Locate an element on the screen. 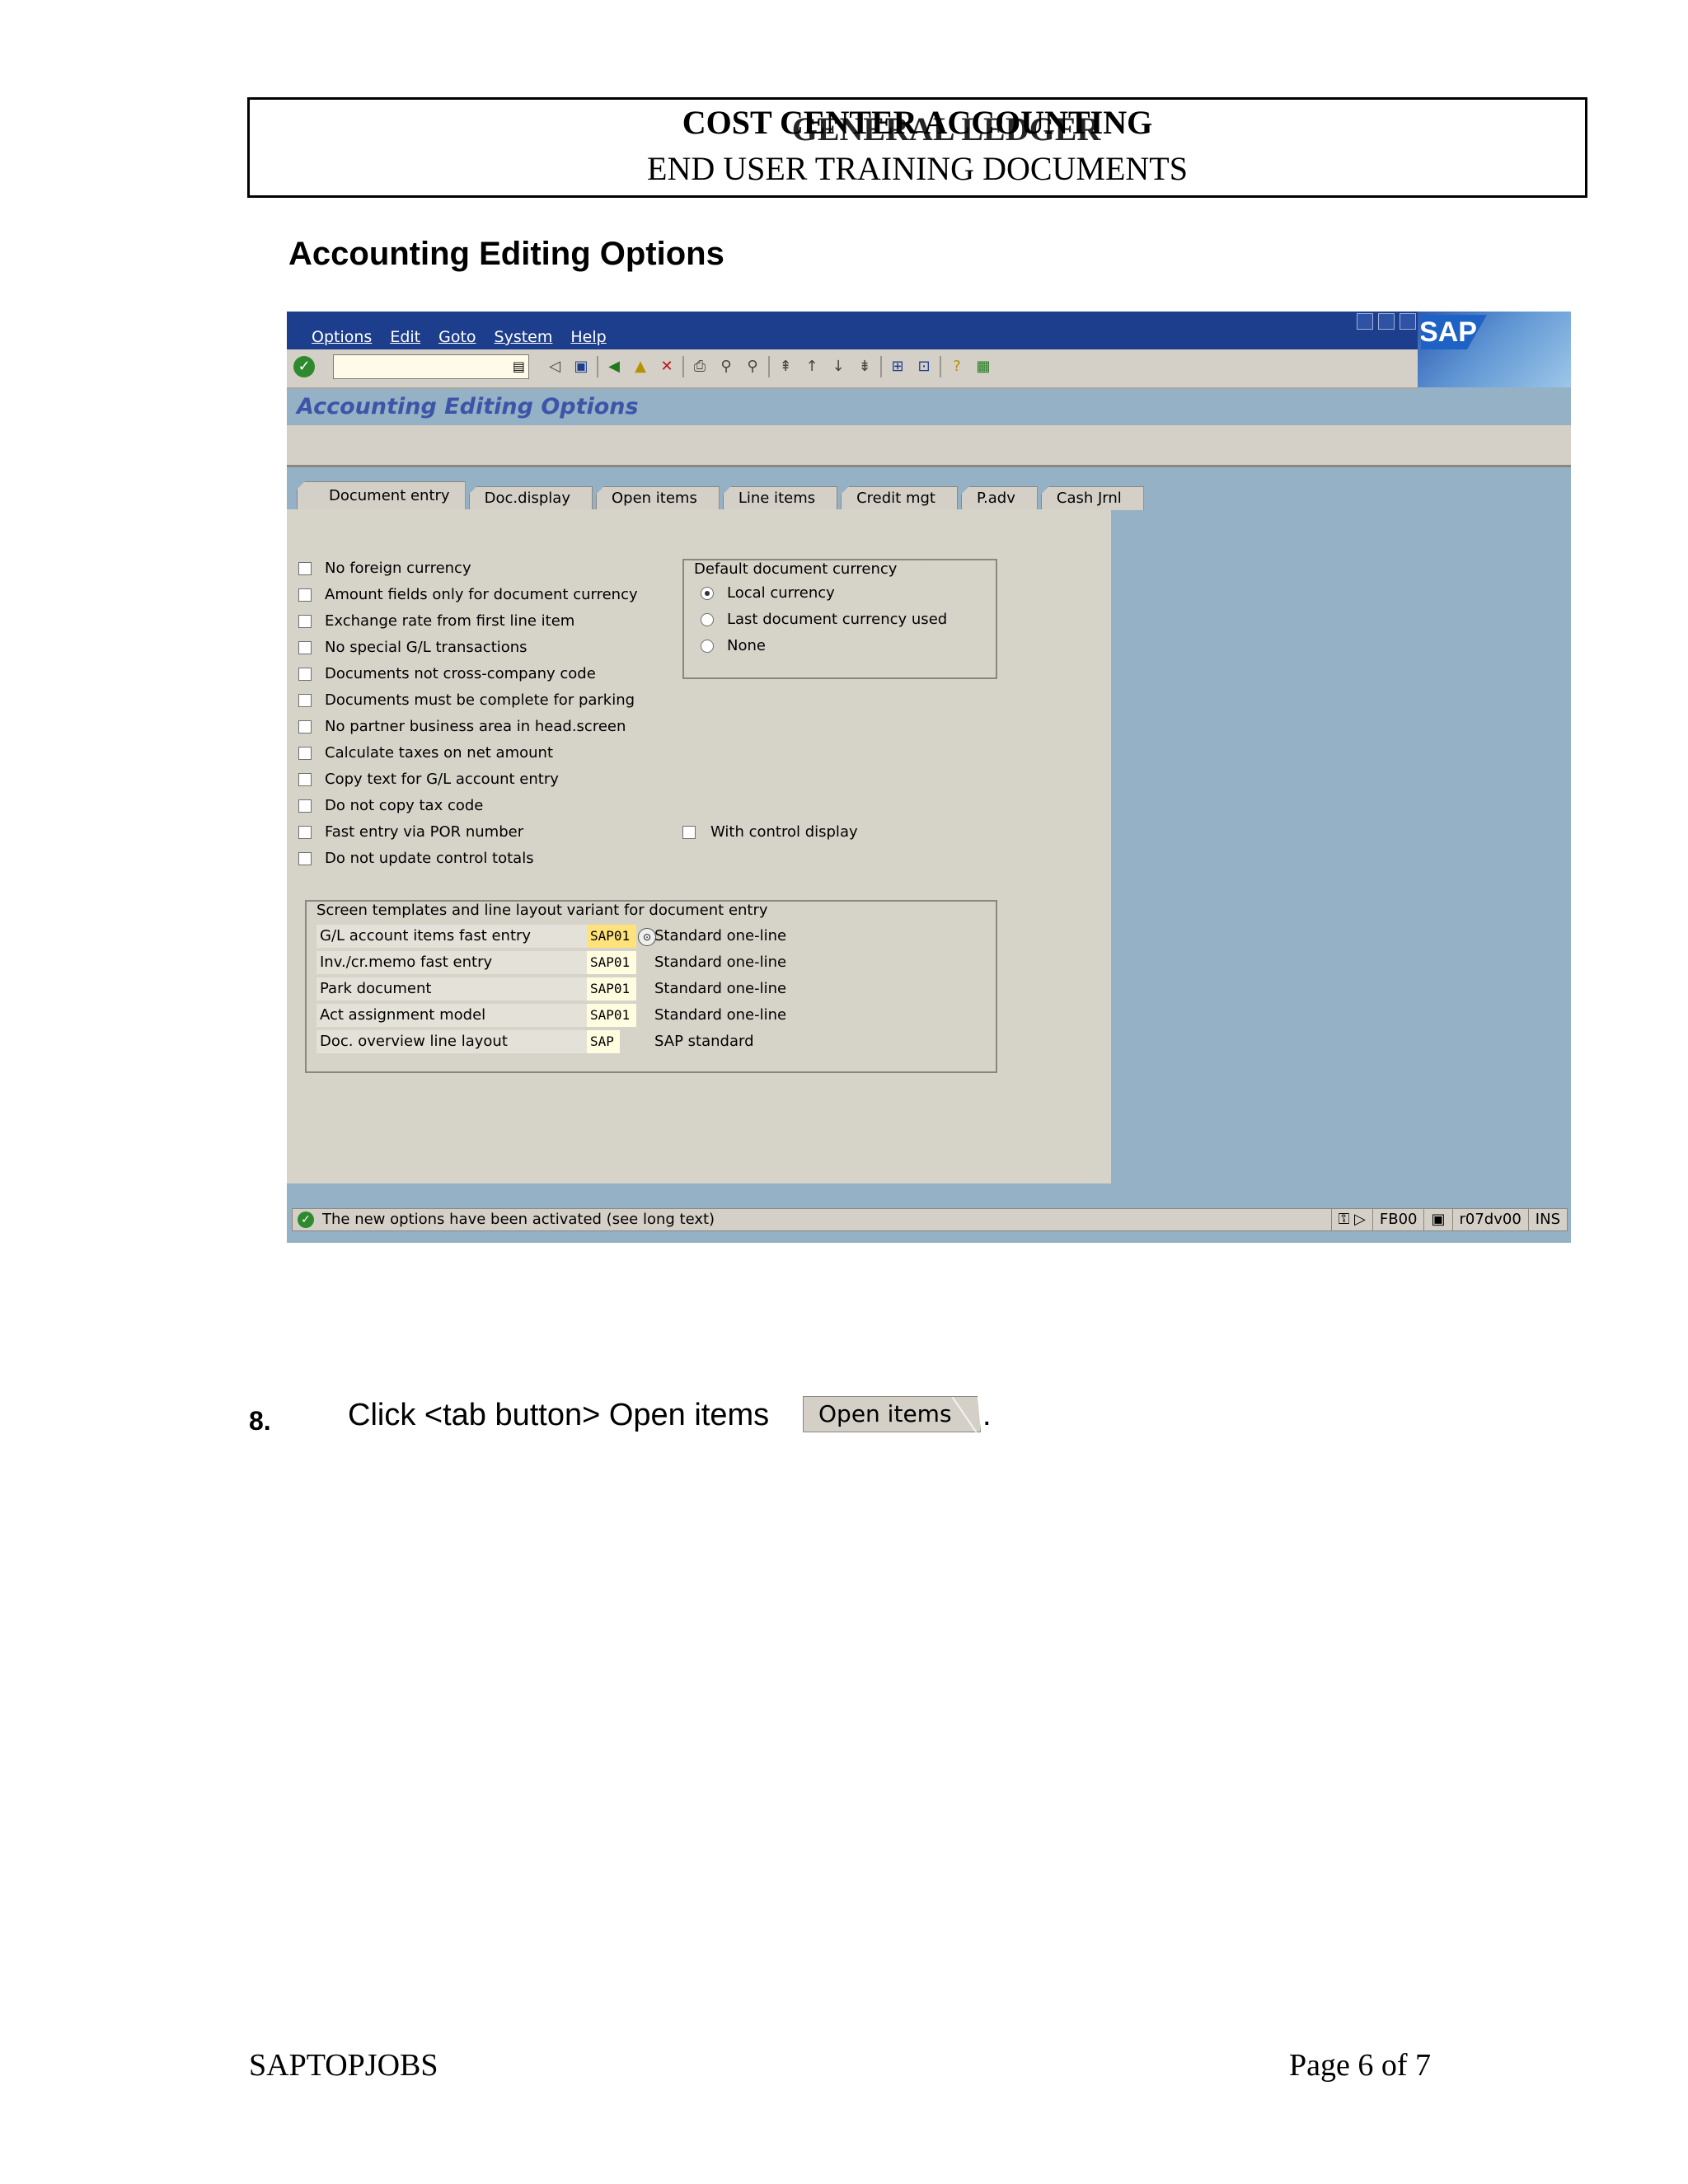 The image size is (1688, 2184). checkbox-exchange-rate-first-line is located at coordinates (305, 621).